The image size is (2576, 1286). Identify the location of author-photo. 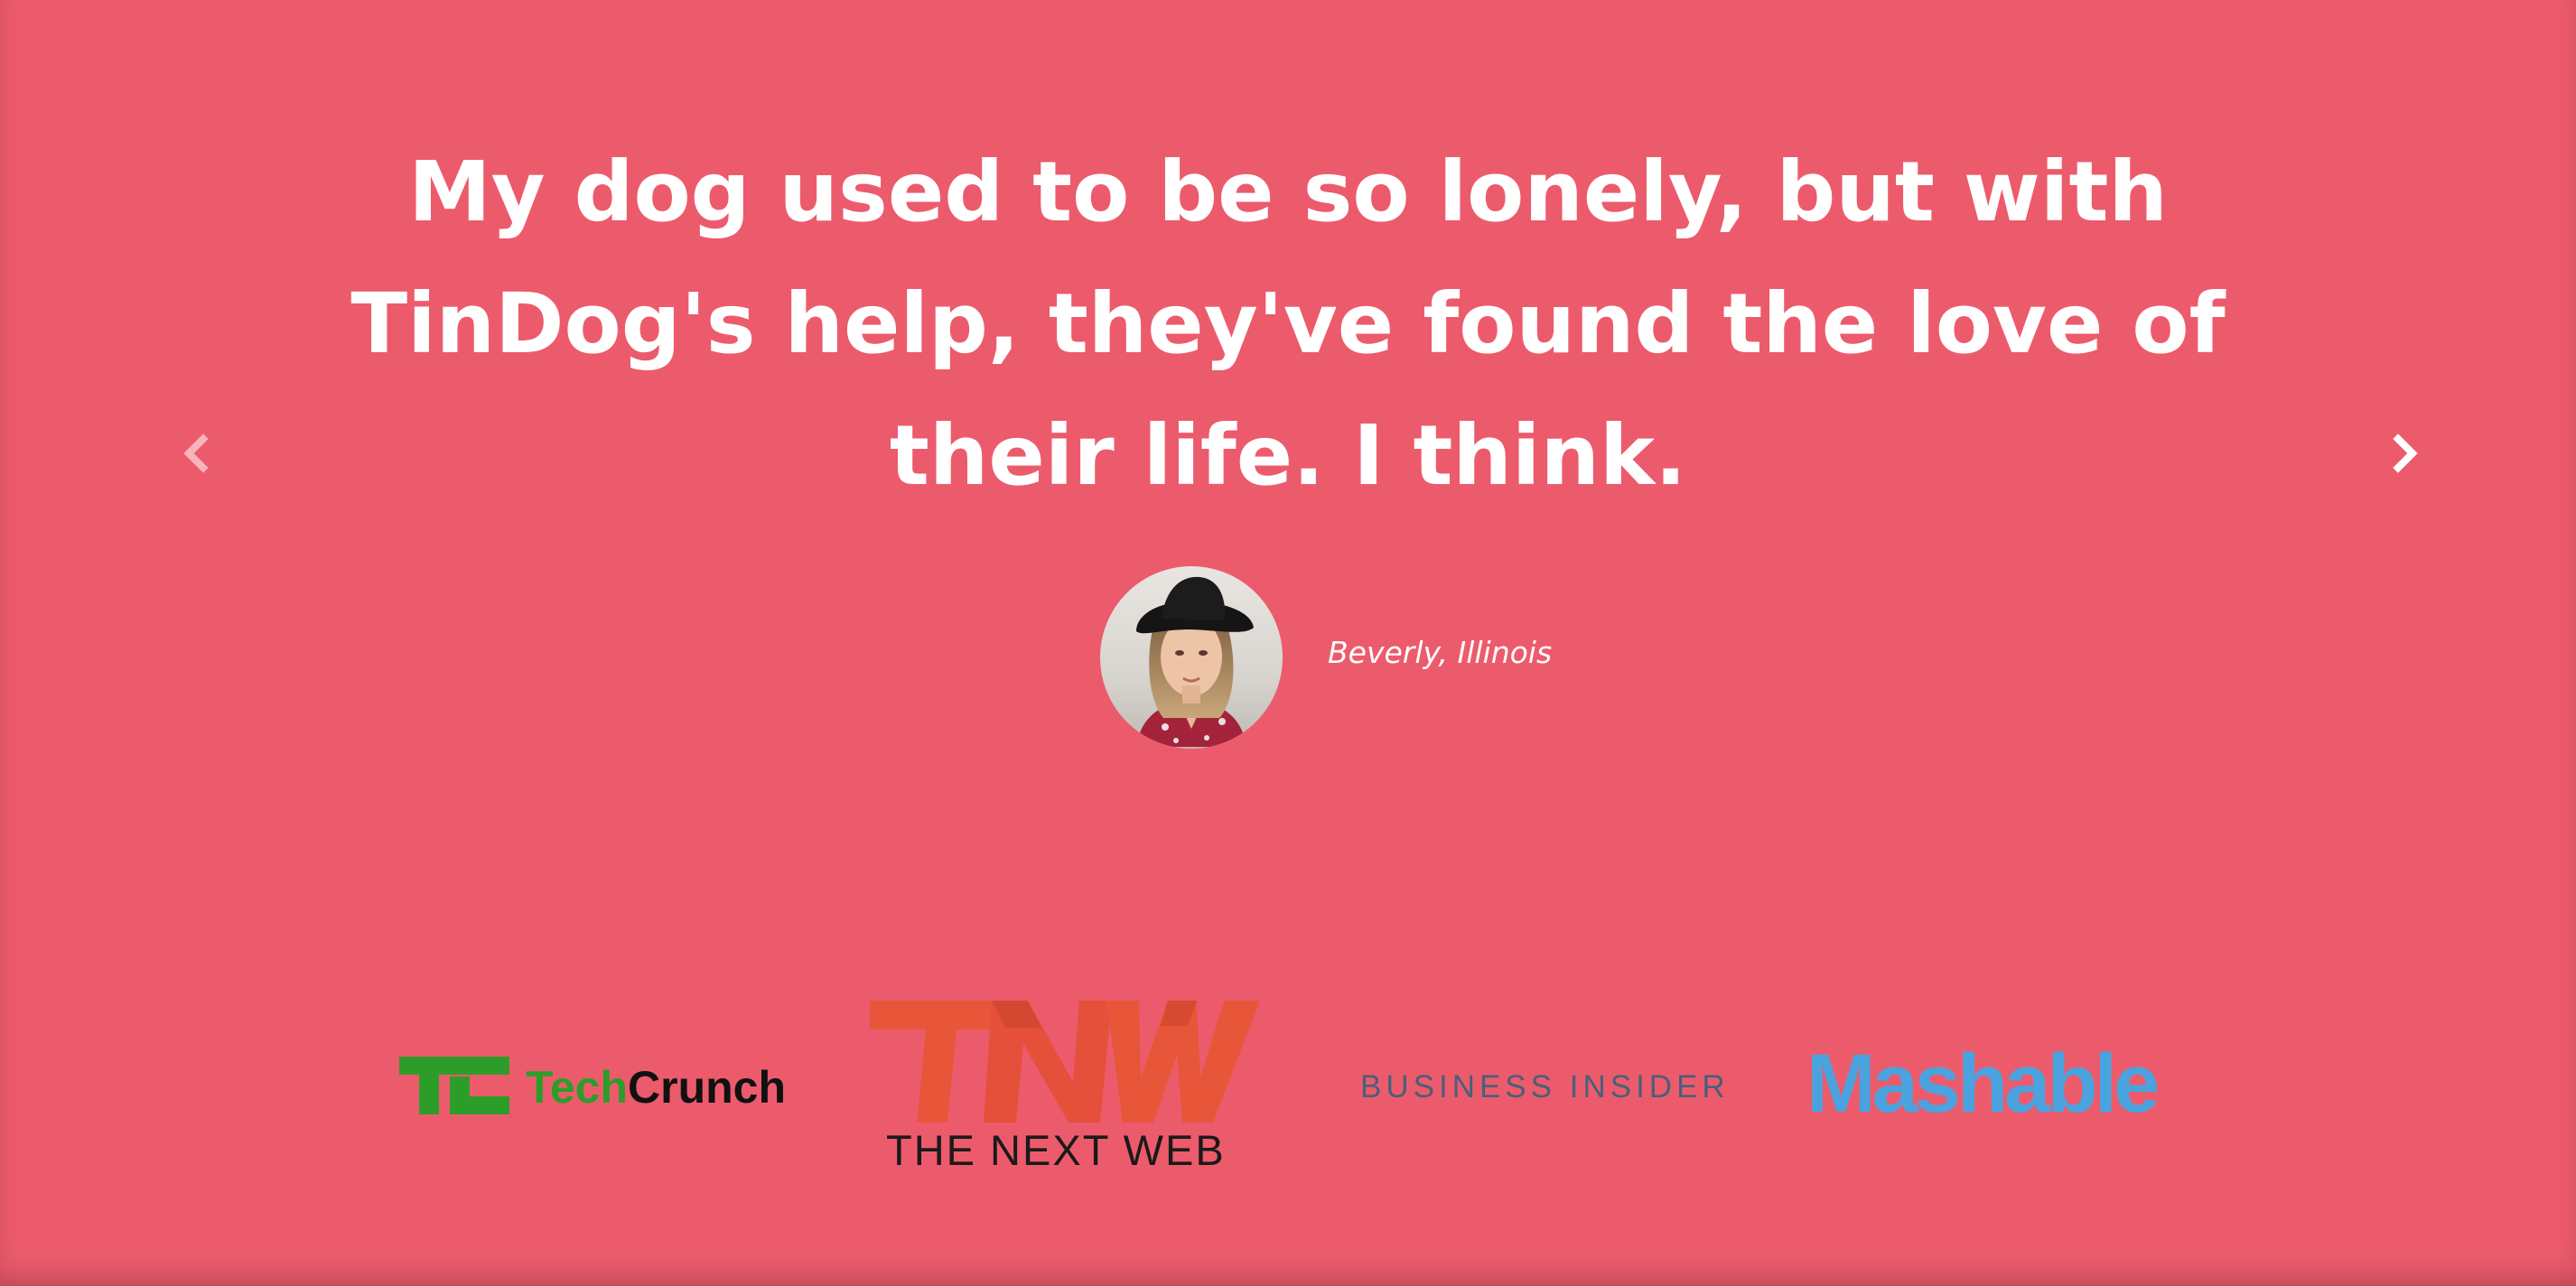
(1191, 657).